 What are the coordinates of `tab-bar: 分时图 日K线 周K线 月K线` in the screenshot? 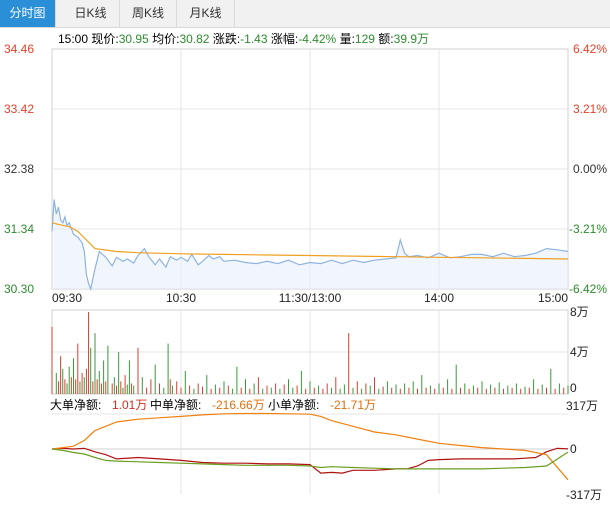 It's located at (305, 14).